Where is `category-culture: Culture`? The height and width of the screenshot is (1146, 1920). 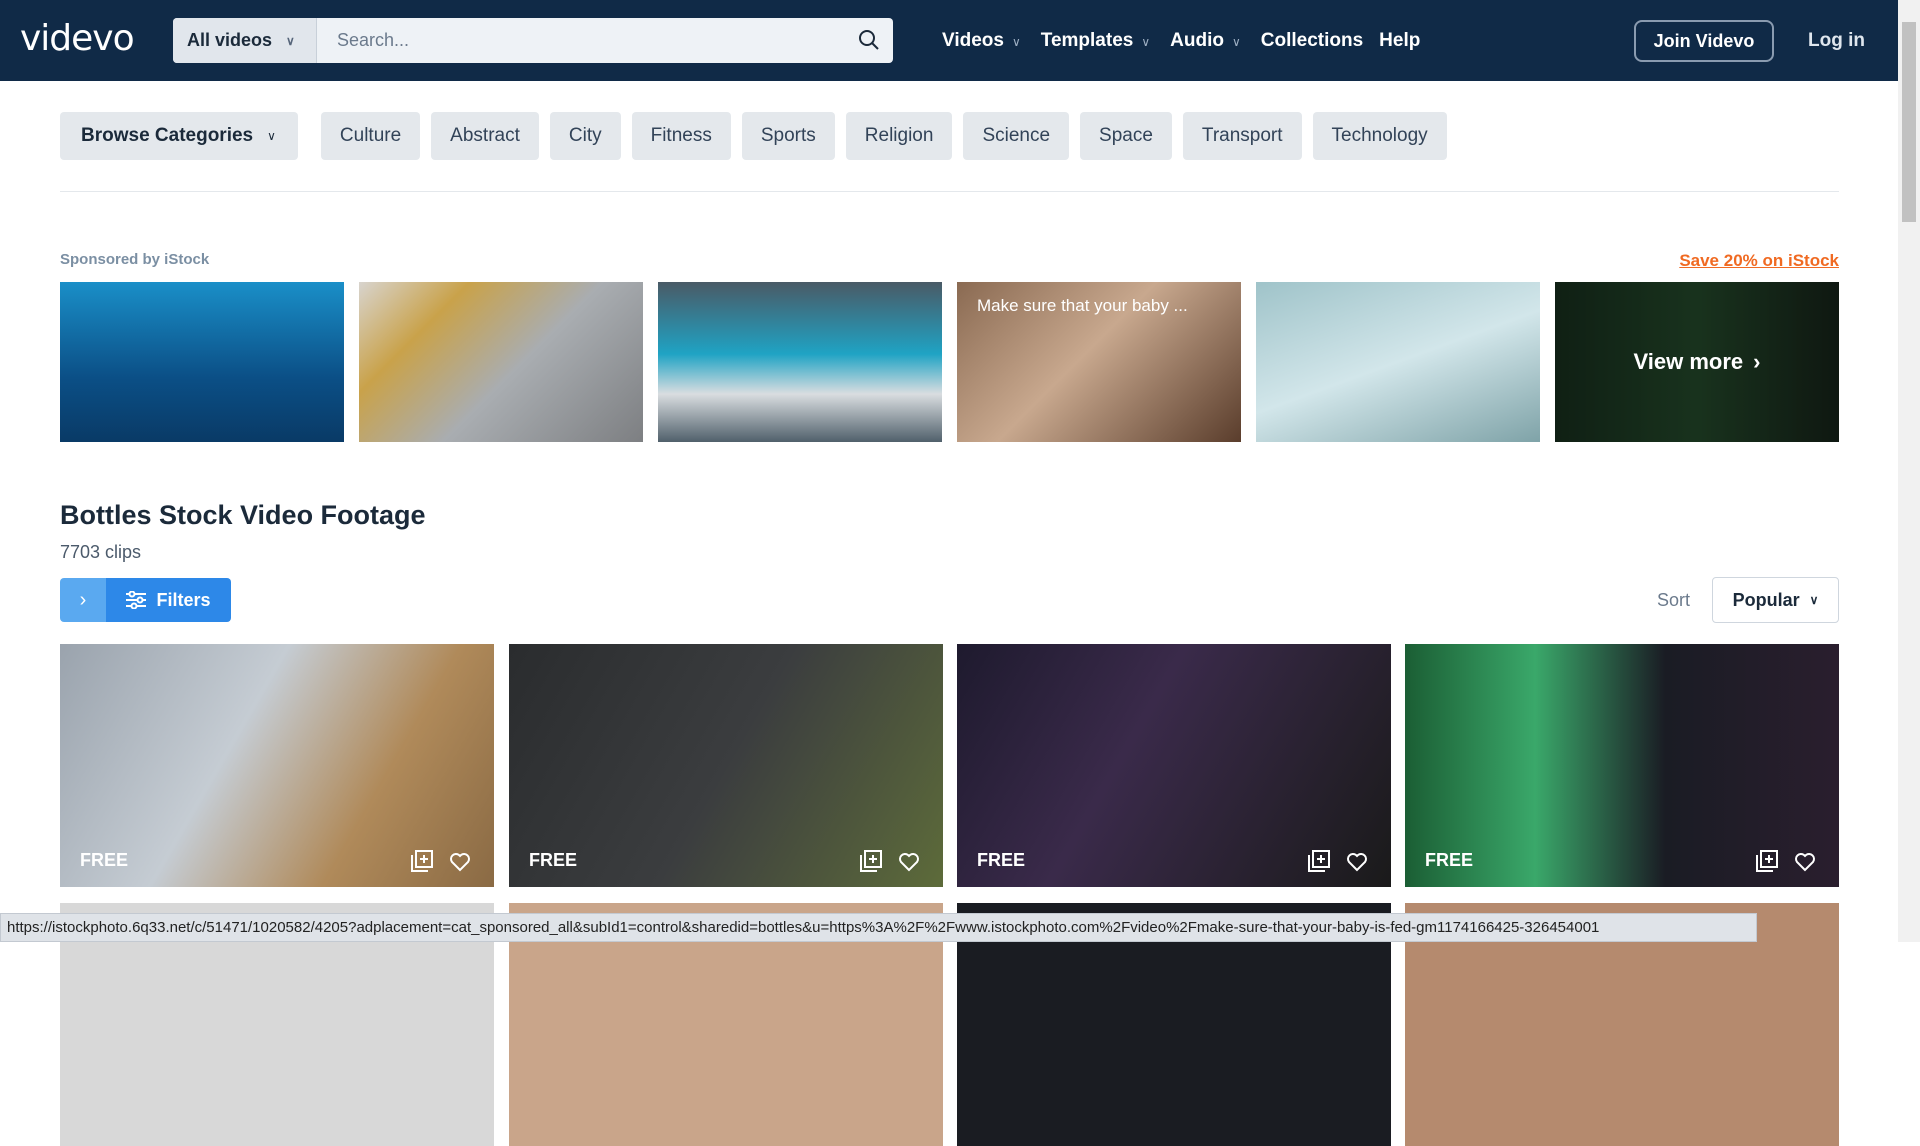
category-culture: Culture is located at coordinates (370, 136).